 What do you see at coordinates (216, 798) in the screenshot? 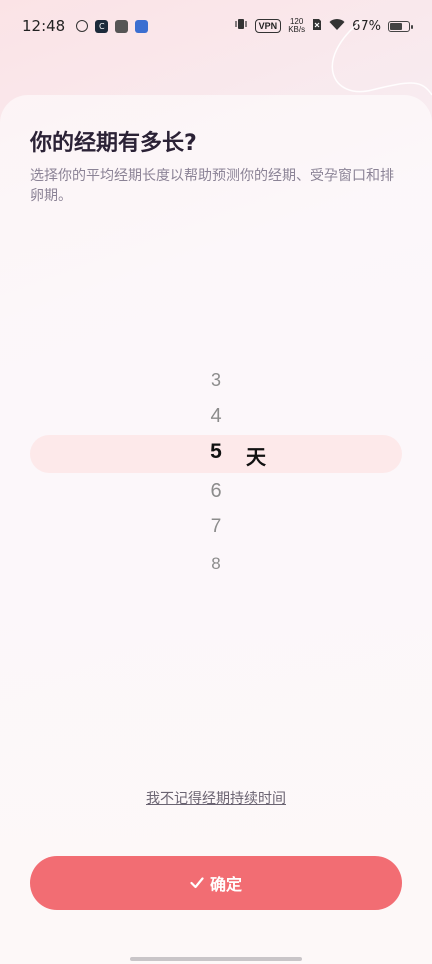
I see `forget-duration-link: 我不记得经期持续时间` at bounding box center [216, 798].